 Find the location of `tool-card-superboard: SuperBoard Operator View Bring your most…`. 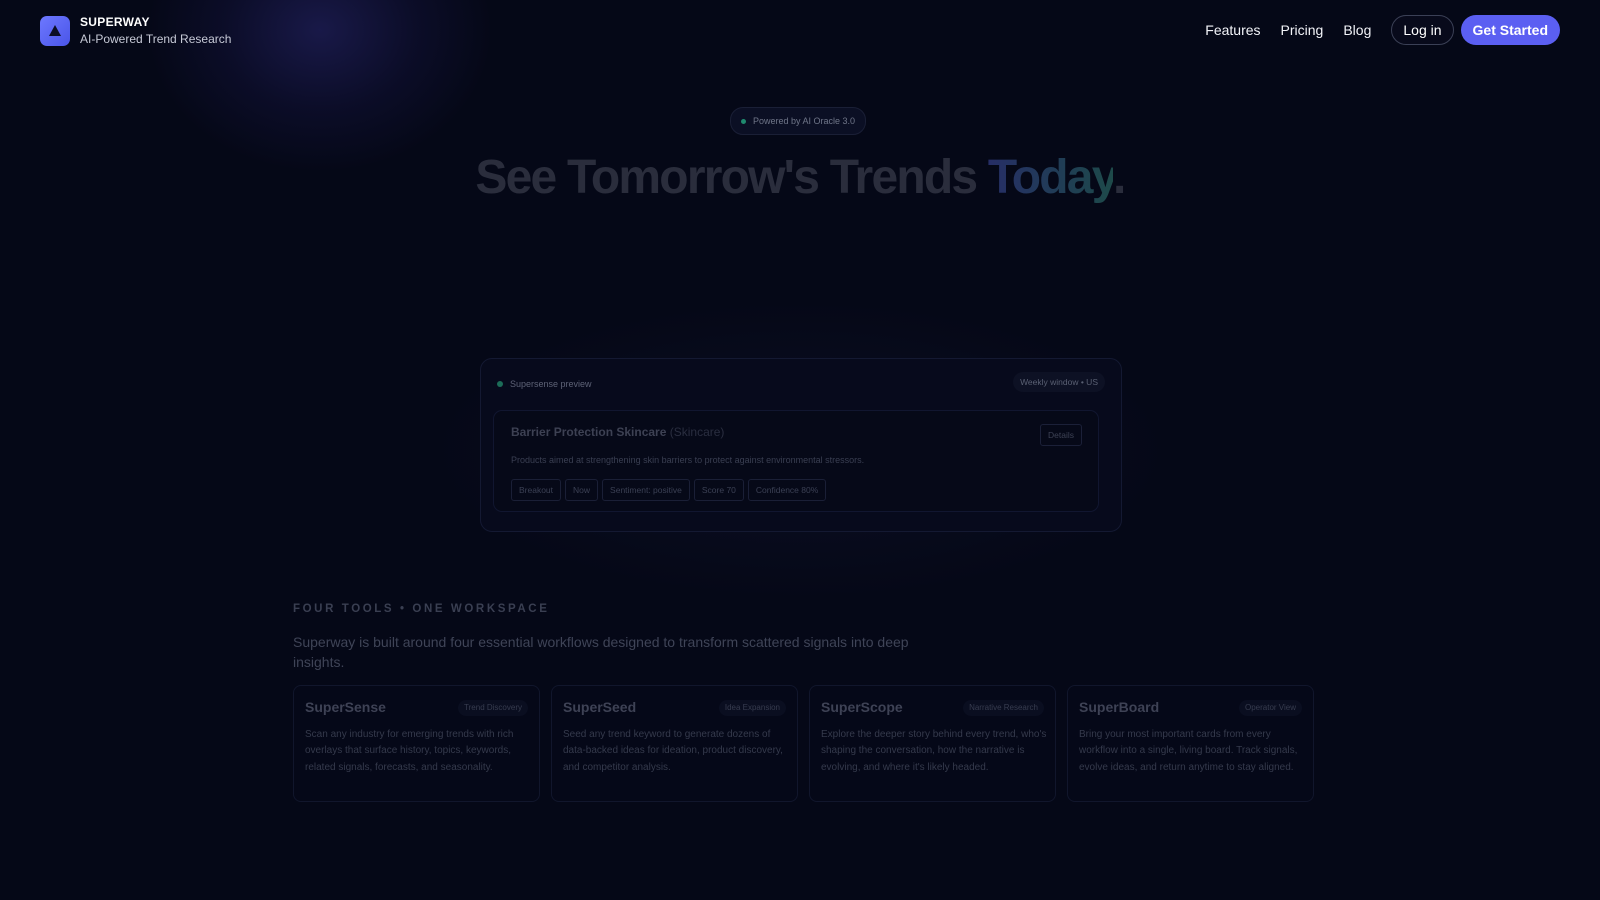

tool-card-superboard: SuperBoard Operator View Bring your most… is located at coordinates (1190, 743).